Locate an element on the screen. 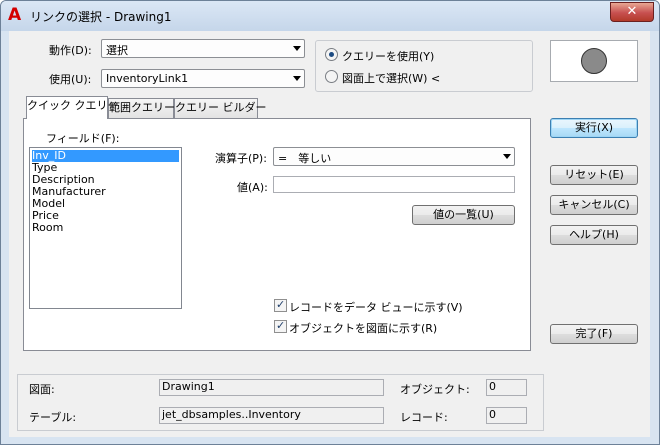  execute-button: 実行(X) is located at coordinates (594, 128).